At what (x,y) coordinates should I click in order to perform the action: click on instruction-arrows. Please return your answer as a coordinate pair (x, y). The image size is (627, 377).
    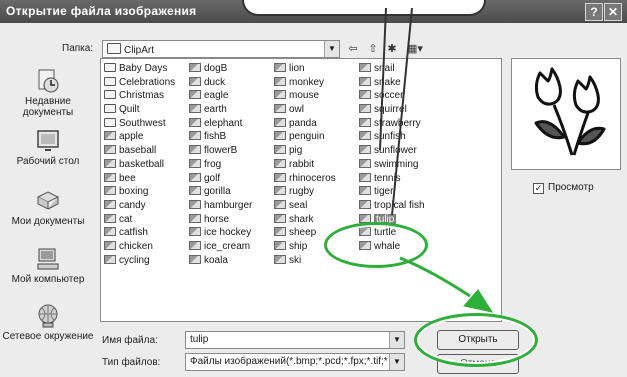
    Looking at the image, I should click on (436, 160).